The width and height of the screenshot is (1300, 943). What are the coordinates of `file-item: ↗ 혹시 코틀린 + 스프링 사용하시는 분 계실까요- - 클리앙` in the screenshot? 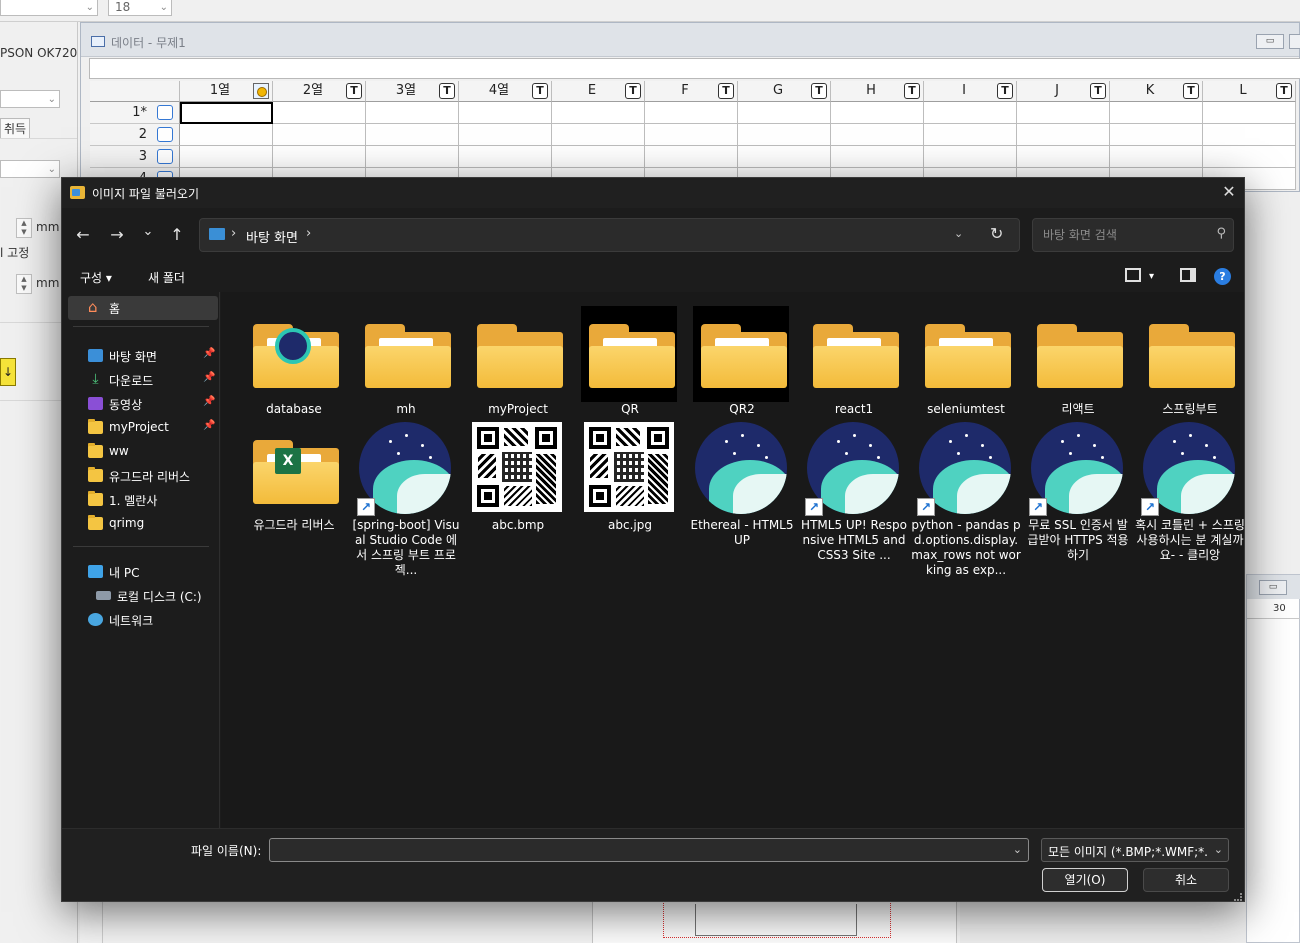 It's located at (1189, 489).